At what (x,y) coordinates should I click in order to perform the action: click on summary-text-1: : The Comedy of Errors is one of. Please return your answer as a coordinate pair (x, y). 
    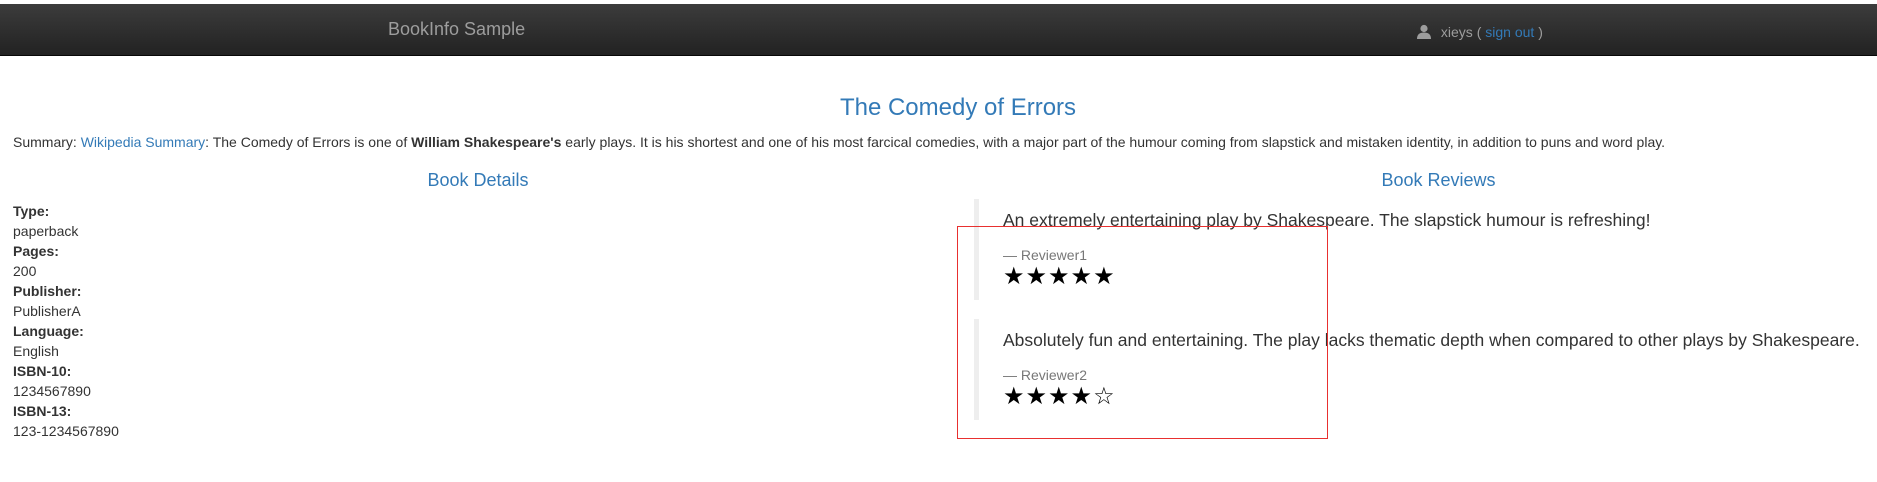
    Looking at the image, I should click on (308, 142).